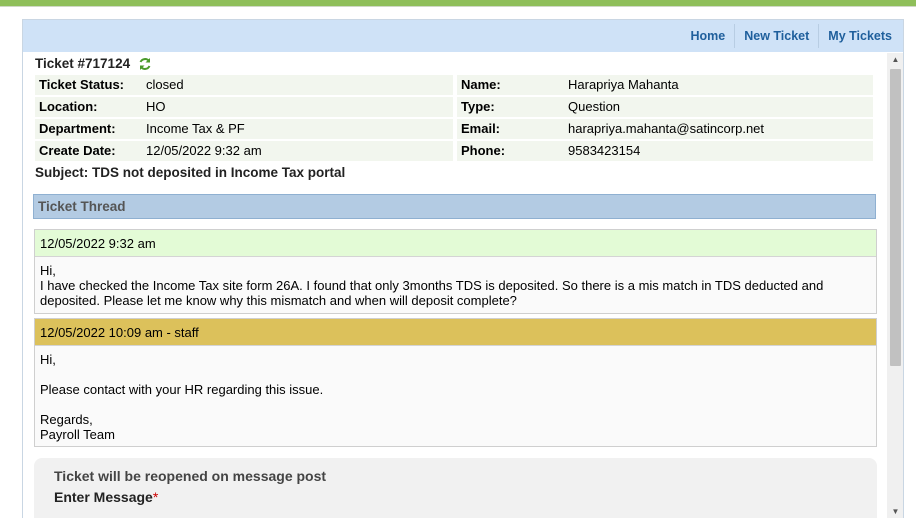 The height and width of the screenshot is (518, 916). Describe the element at coordinates (718, 129) in the screenshot. I see `email-value: harapriya.mahanta@satincorp.net` at that location.